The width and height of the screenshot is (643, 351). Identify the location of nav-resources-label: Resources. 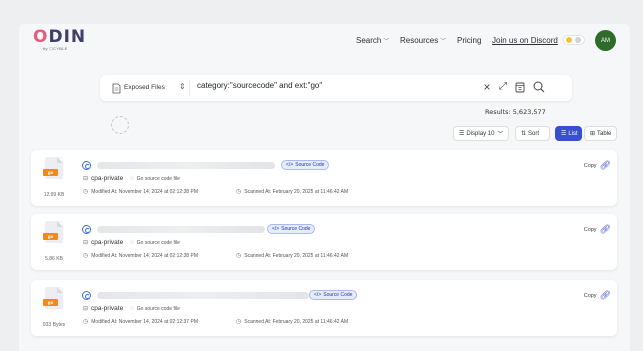
(419, 40).